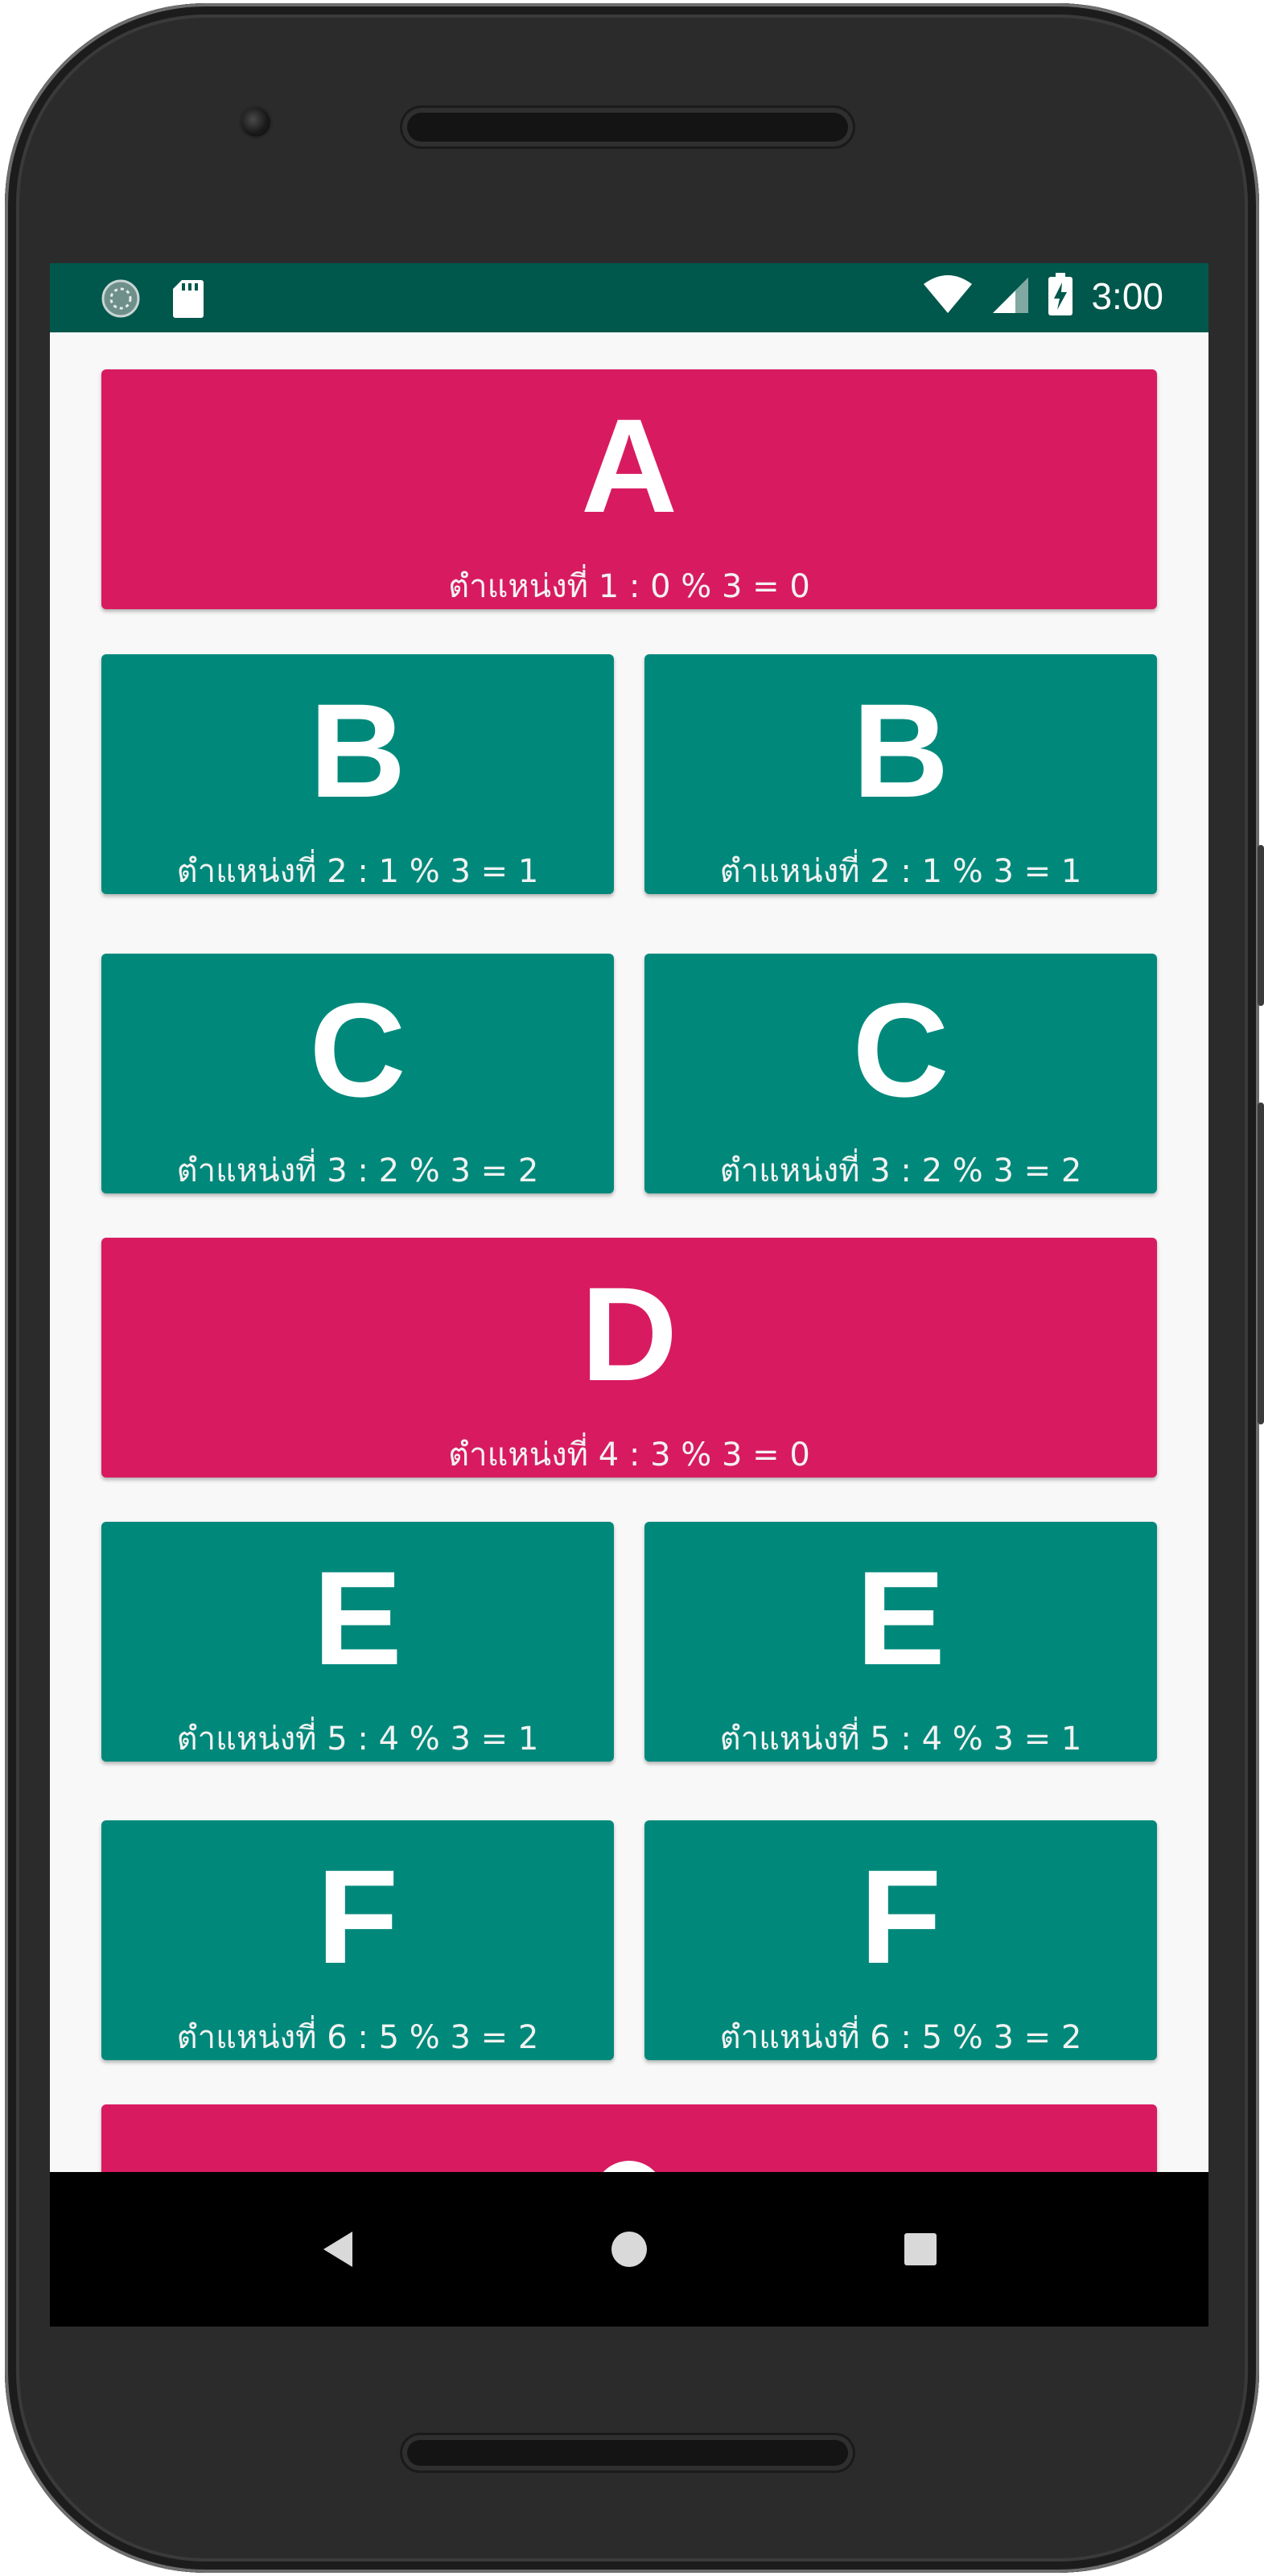 The image size is (1264, 2576). Describe the element at coordinates (1127, 296) in the screenshot. I see `status-bar-clock: 3:00` at that location.